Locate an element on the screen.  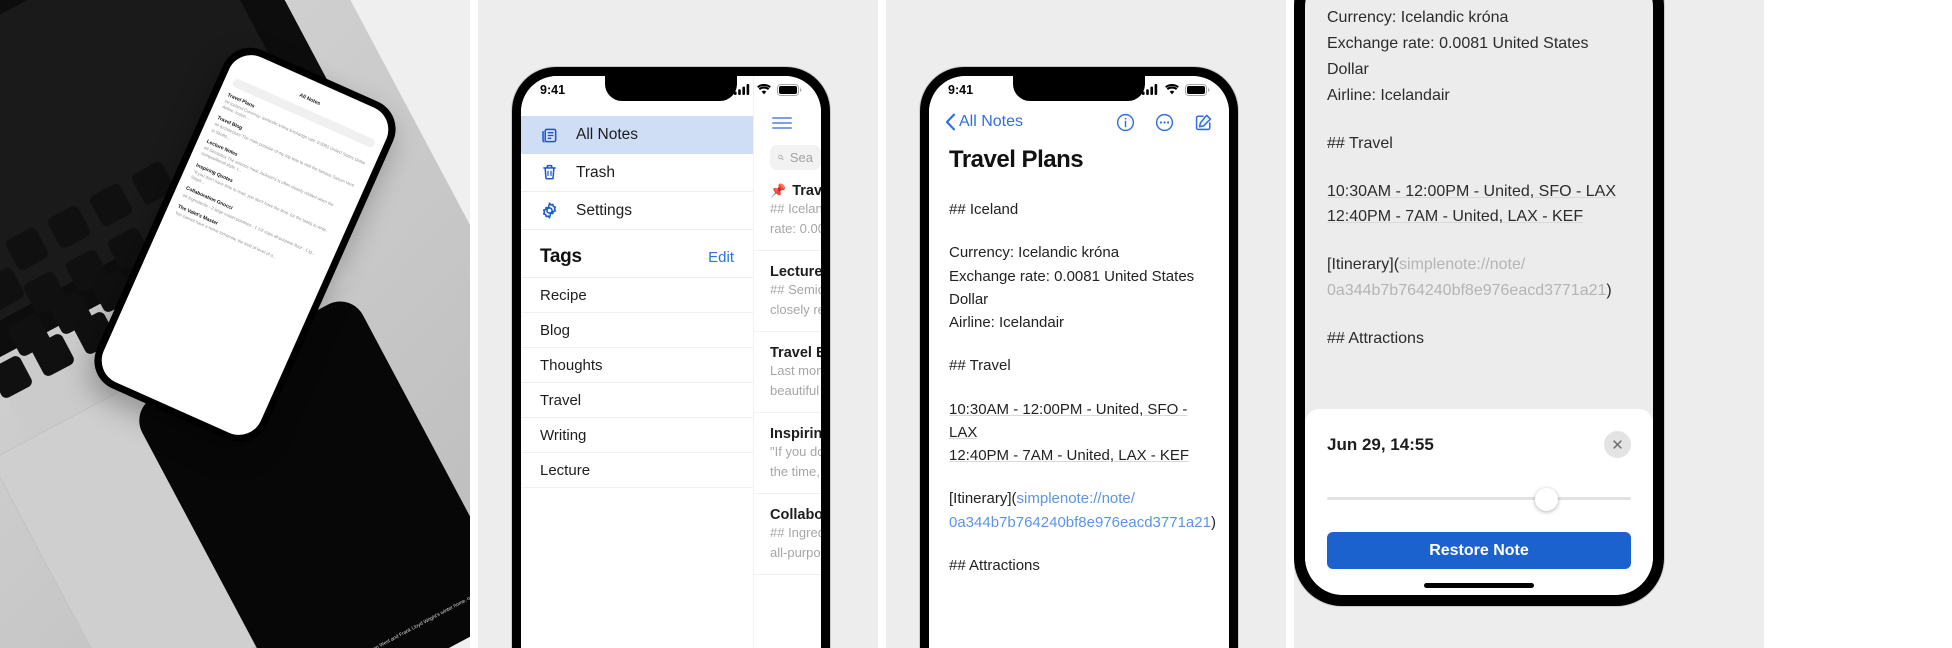
status-time: 9:41 is located at coordinates (961, 89).